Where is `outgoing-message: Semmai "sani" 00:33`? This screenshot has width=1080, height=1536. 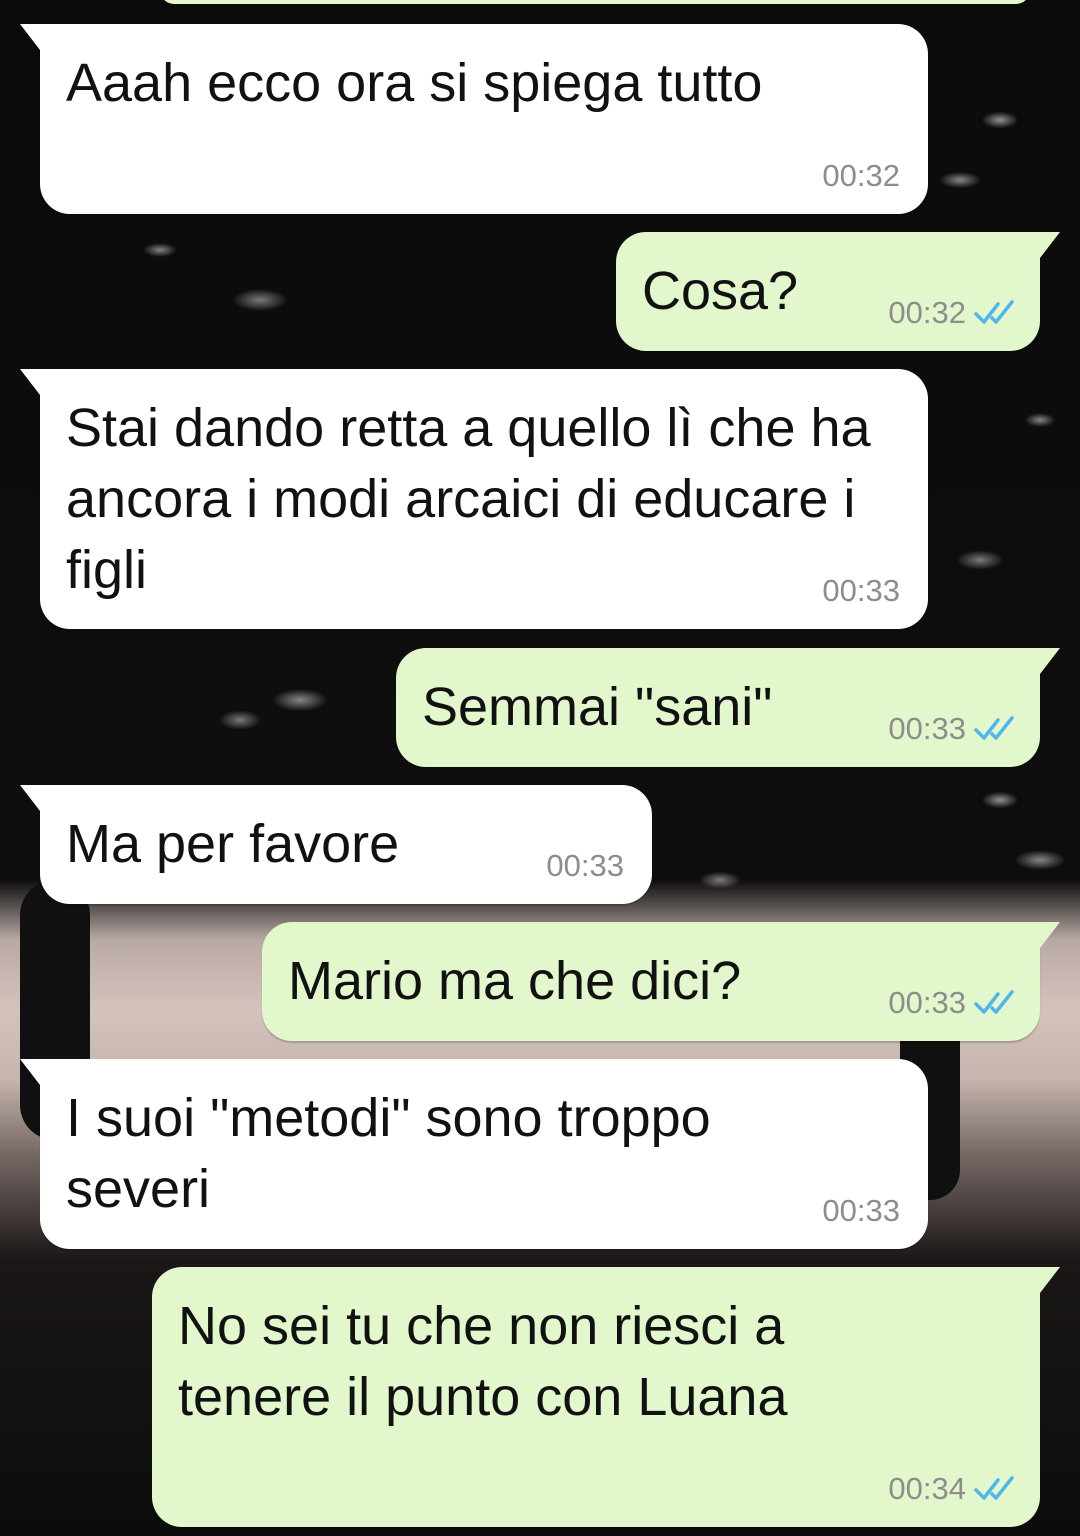 outgoing-message: Semmai "sani" 00:33 is located at coordinates (728, 707).